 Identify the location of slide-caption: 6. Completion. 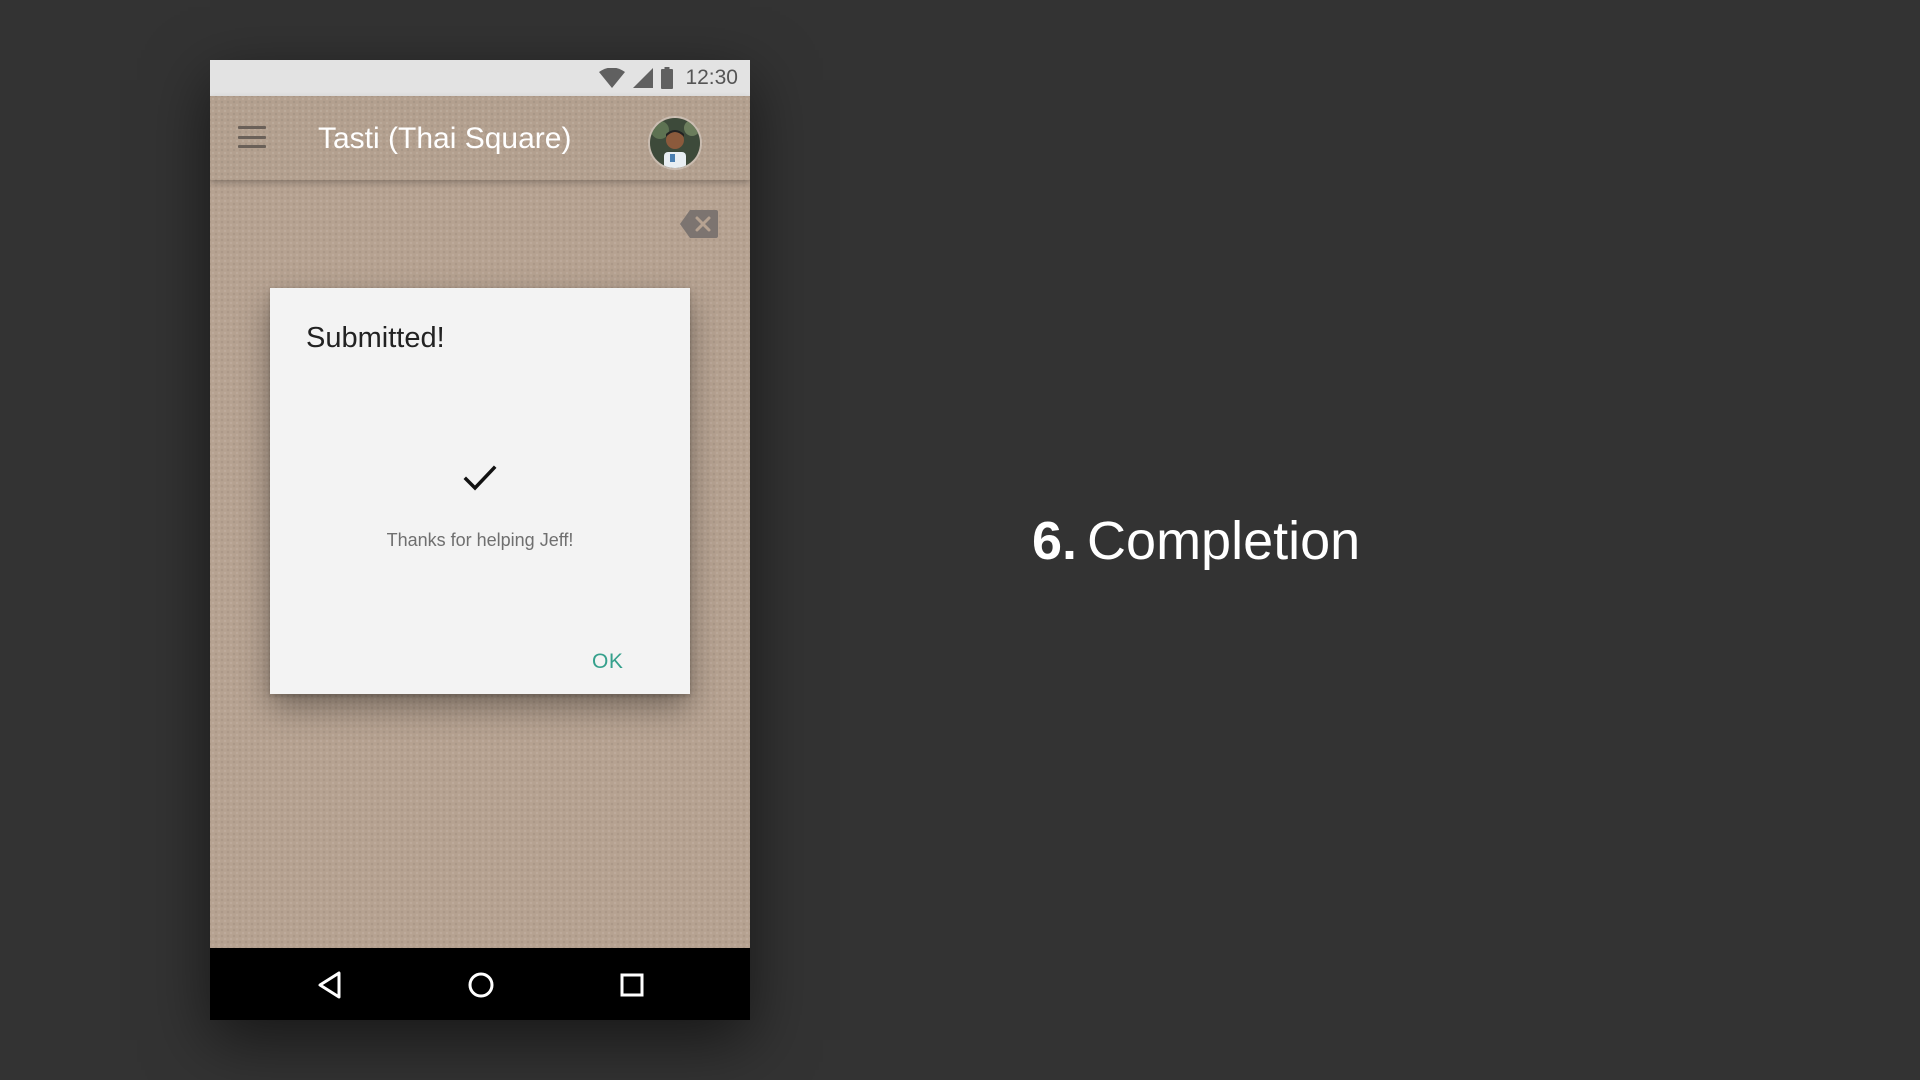
(1196, 541).